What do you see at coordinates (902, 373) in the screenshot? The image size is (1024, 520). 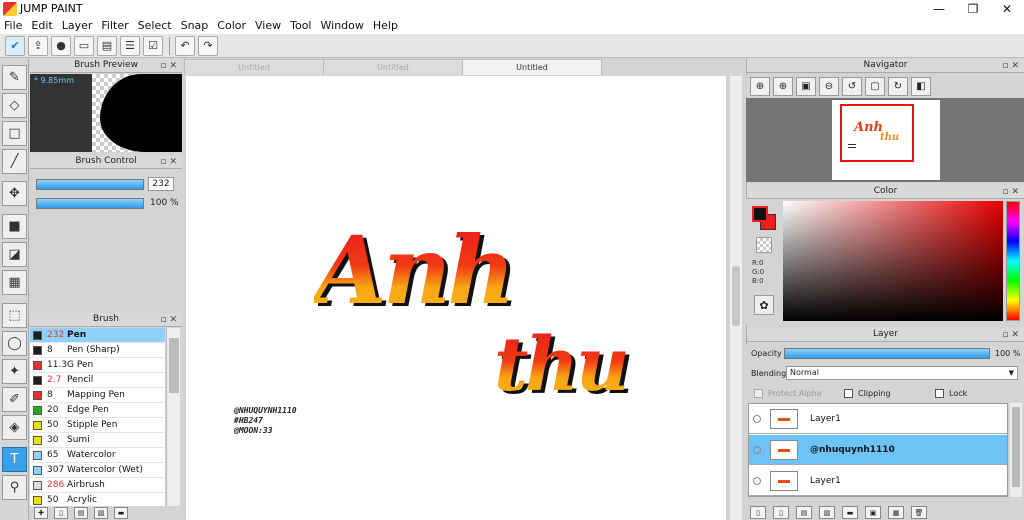 I see `blending-select: Normal ▼` at bounding box center [902, 373].